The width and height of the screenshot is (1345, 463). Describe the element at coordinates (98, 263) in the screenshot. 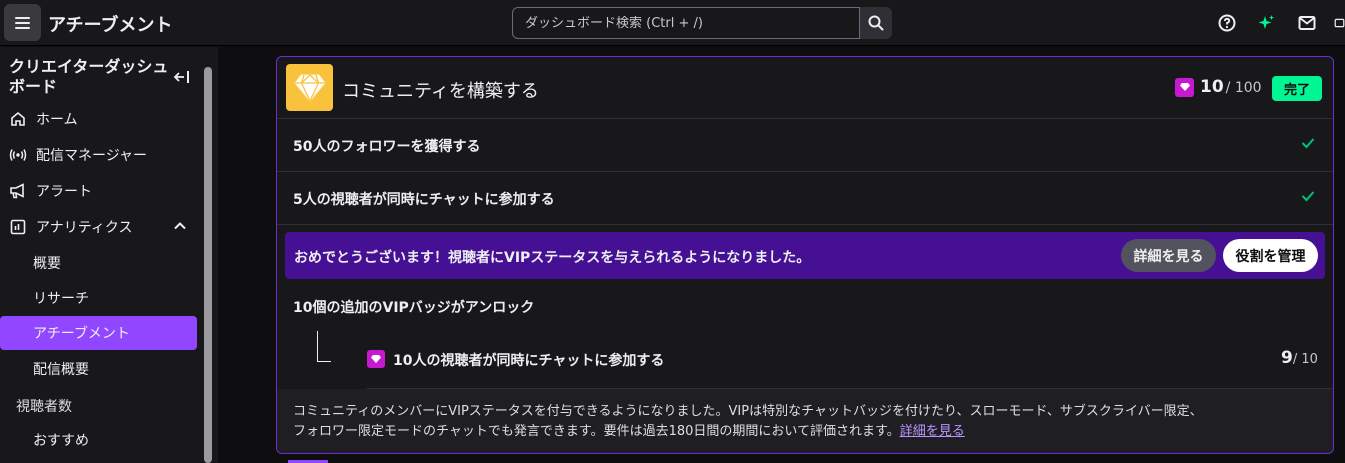

I see `sidebar-item-overview: 概要` at that location.